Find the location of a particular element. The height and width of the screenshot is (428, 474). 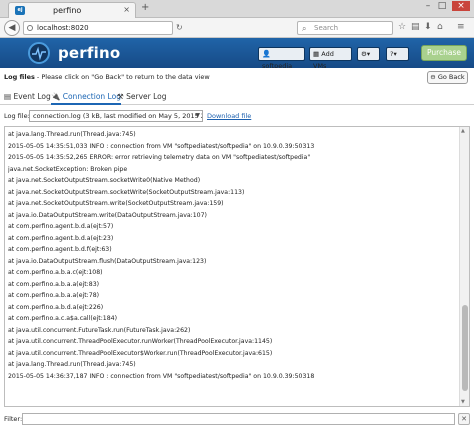

add-vms-button: ▦ Add VMs is located at coordinates (330, 58).